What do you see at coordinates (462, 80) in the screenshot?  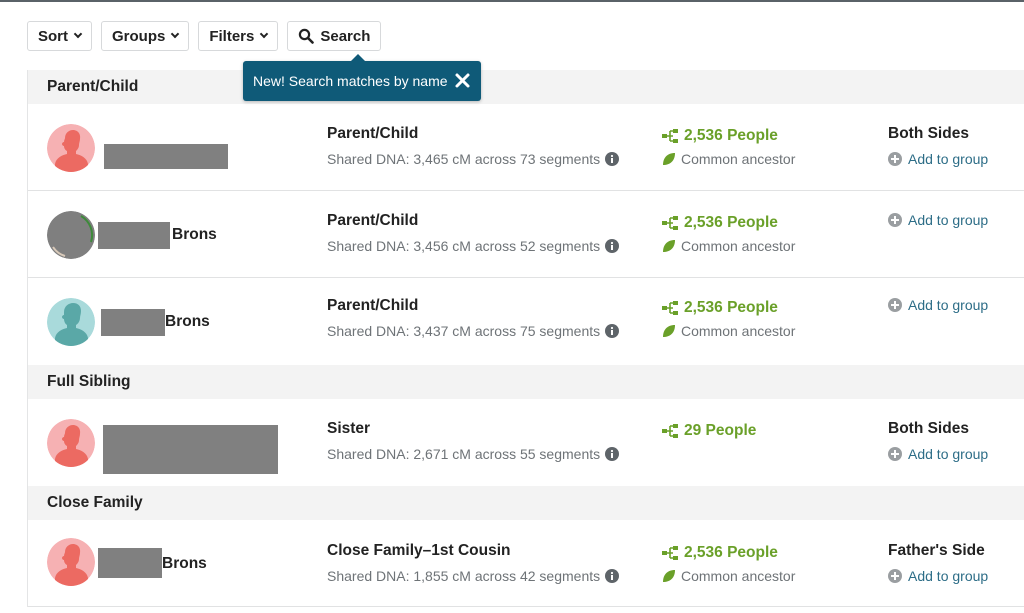 I see `close-icon` at bounding box center [462, 80].